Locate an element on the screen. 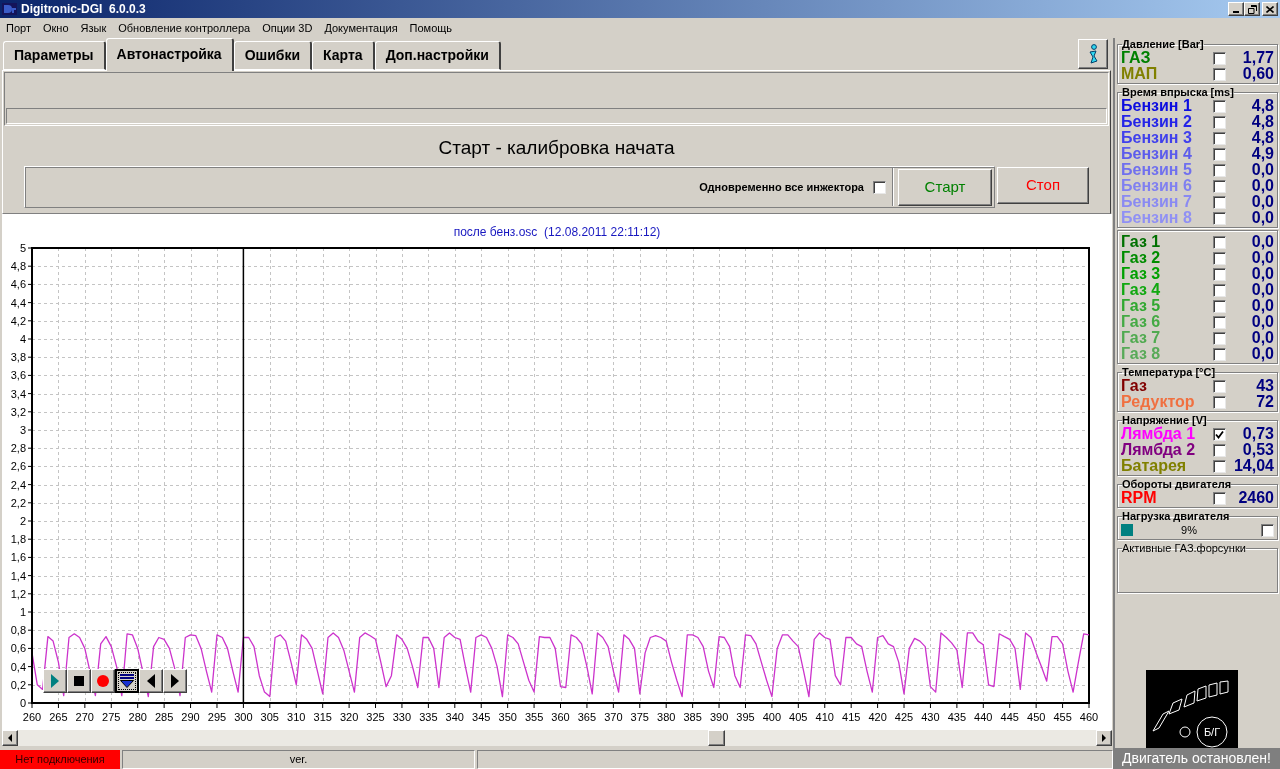 The image size is (1280, 769). marker-button is located at coordinates (127, 681).